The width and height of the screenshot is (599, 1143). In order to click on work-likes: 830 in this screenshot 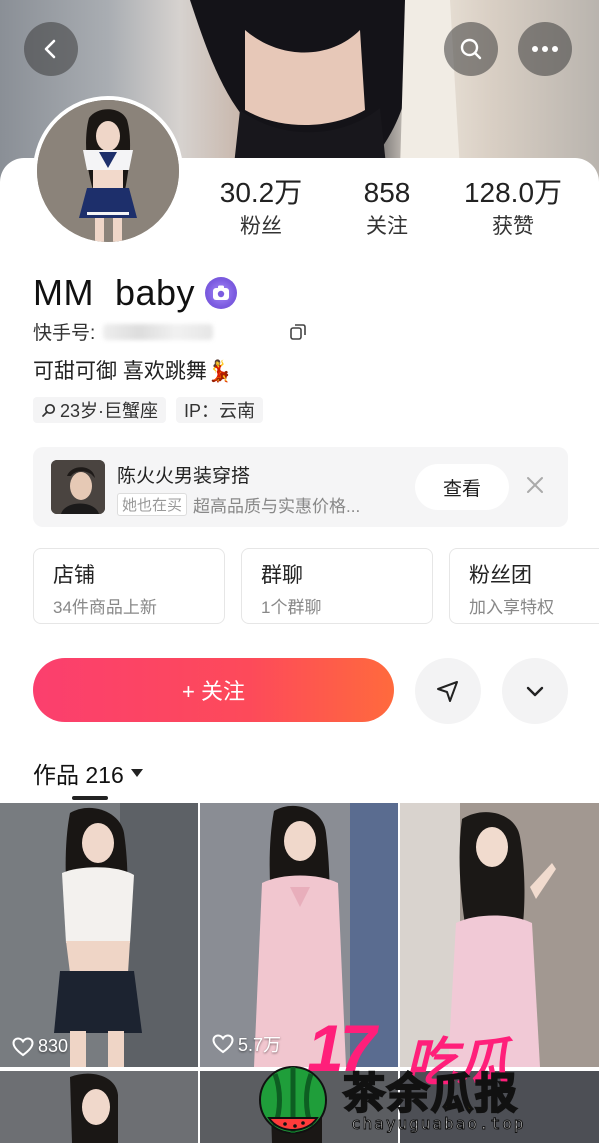, I will do `click(40, 1046)`.